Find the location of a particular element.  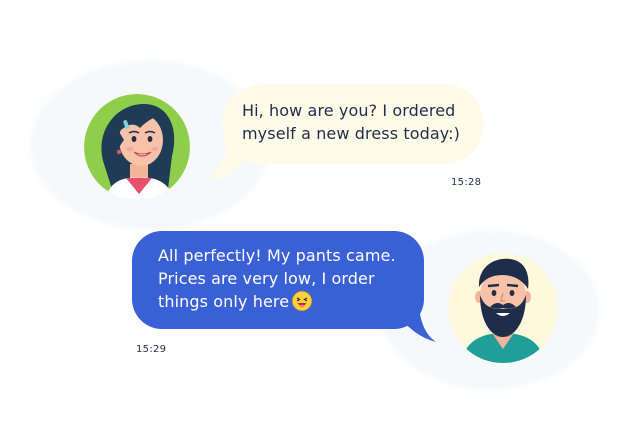

message-text-line-with-emoji: things only here is located at coordinates (284, 301).